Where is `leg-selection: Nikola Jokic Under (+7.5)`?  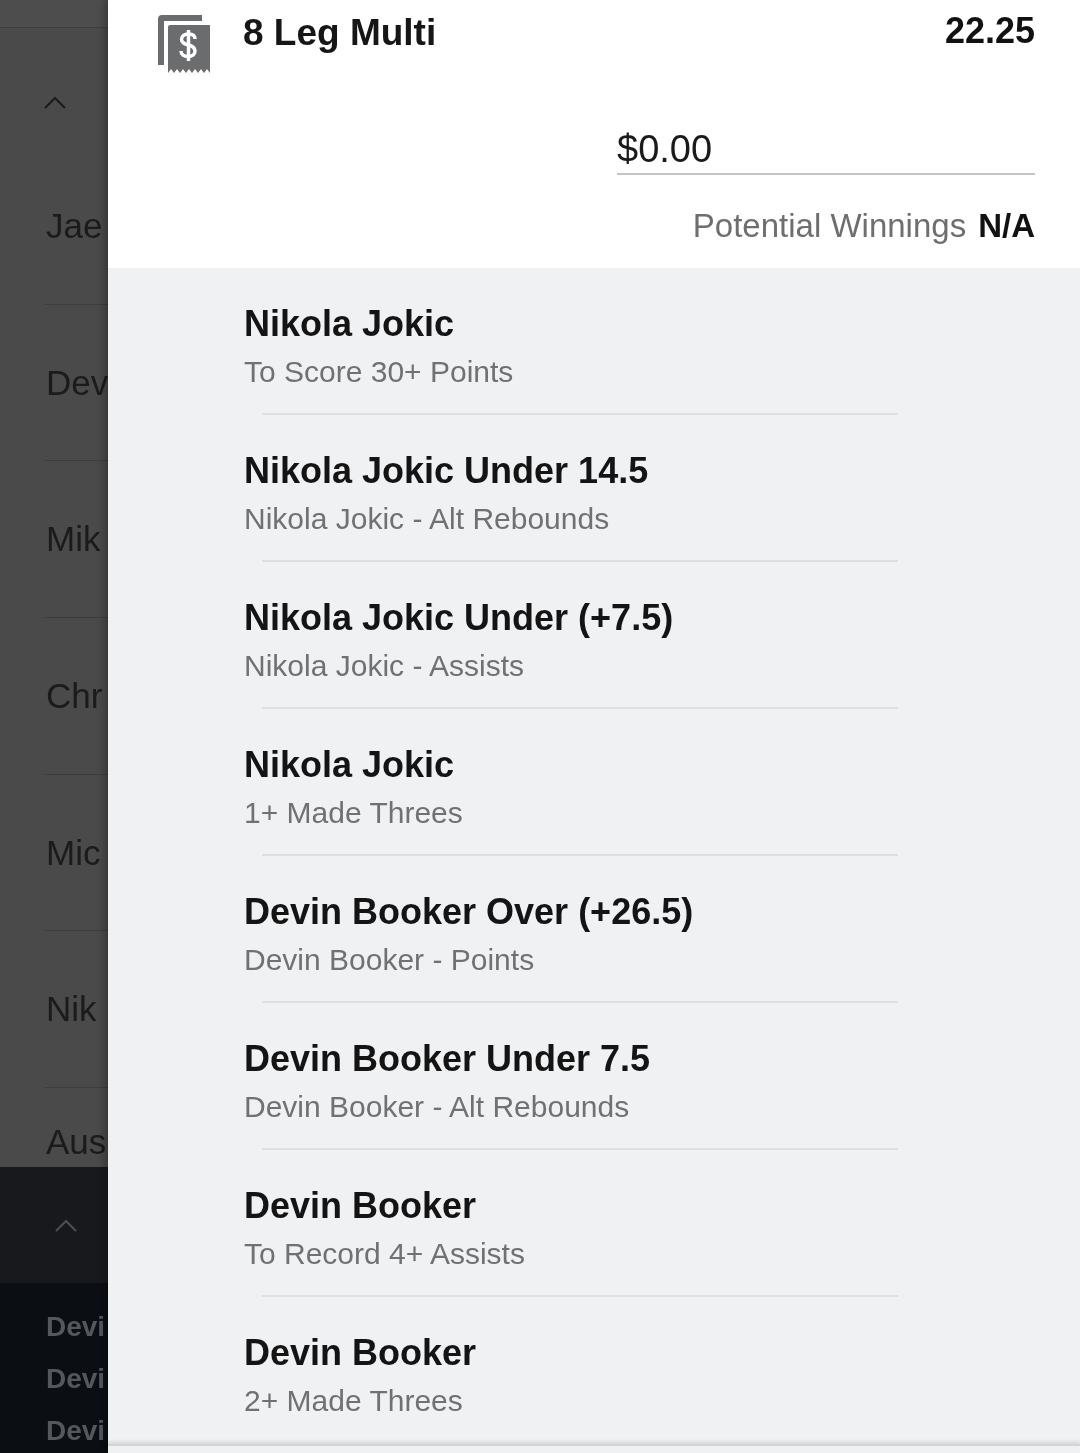
leg-selection: Nikola Jokic Under (+7.5) is located at coordinates (459, 618).